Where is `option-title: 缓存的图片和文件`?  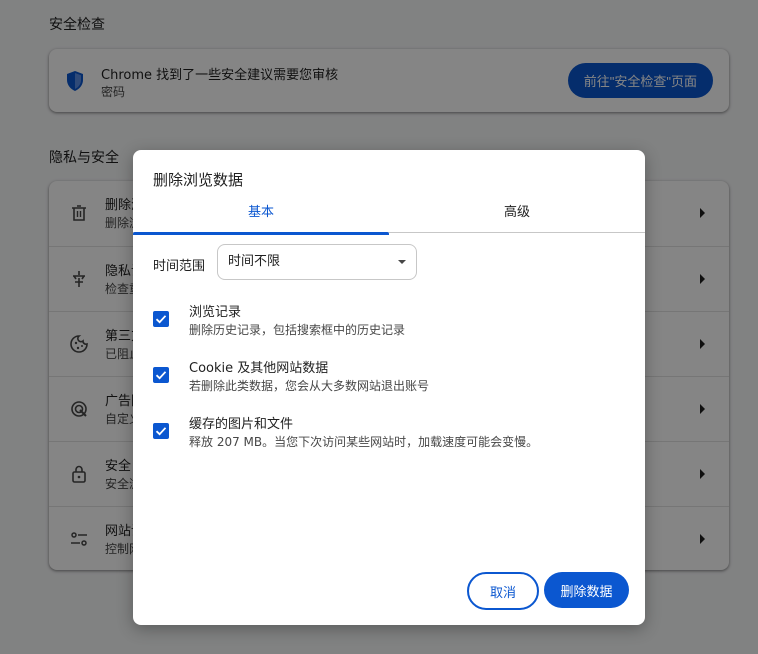
option-title: 缓存的图片和文件 is located at coordinates (241, 424).